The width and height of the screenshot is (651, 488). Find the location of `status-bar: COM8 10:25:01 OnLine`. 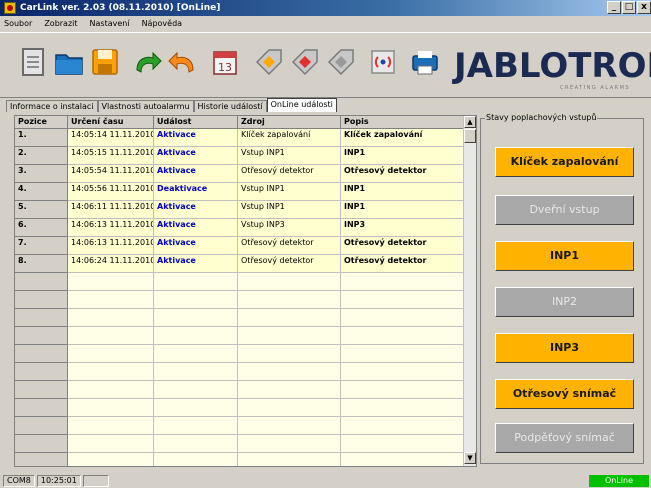

status-bar: COM8 10:25:01 OnLine is located at coordinates (325, 480).